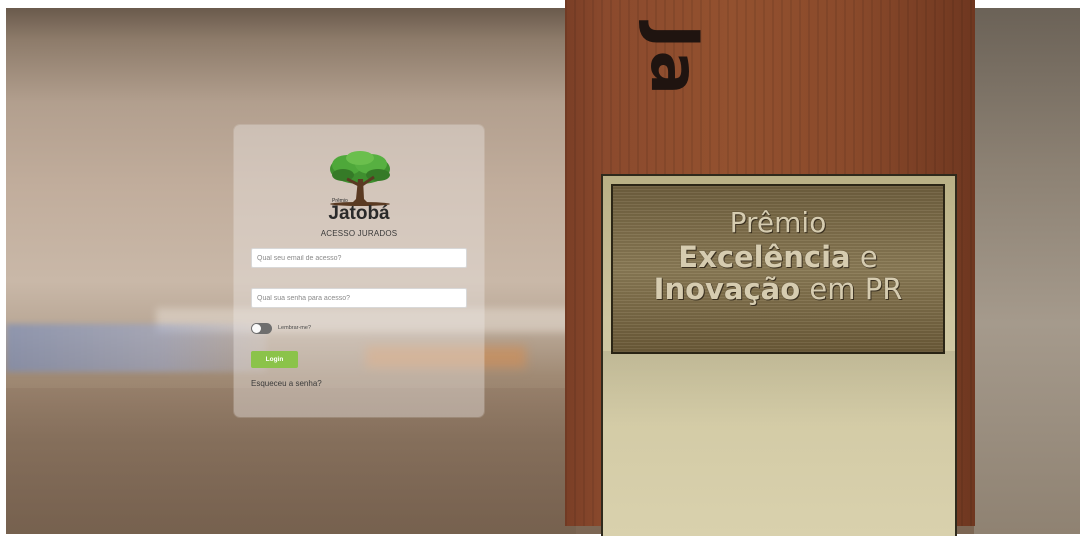  I want to click on remember-me-row: Lembrar-me?, so click(281, 328).